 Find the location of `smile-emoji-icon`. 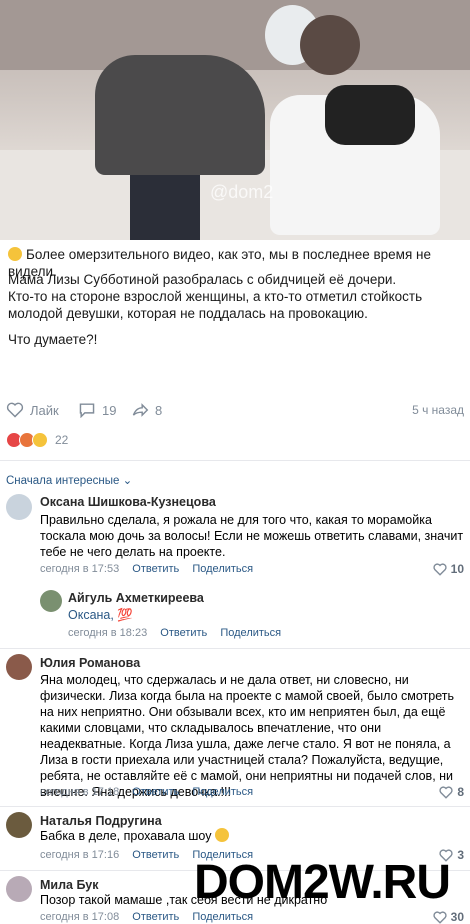

smile-emoji-icon is located at coordinates (15, 254).